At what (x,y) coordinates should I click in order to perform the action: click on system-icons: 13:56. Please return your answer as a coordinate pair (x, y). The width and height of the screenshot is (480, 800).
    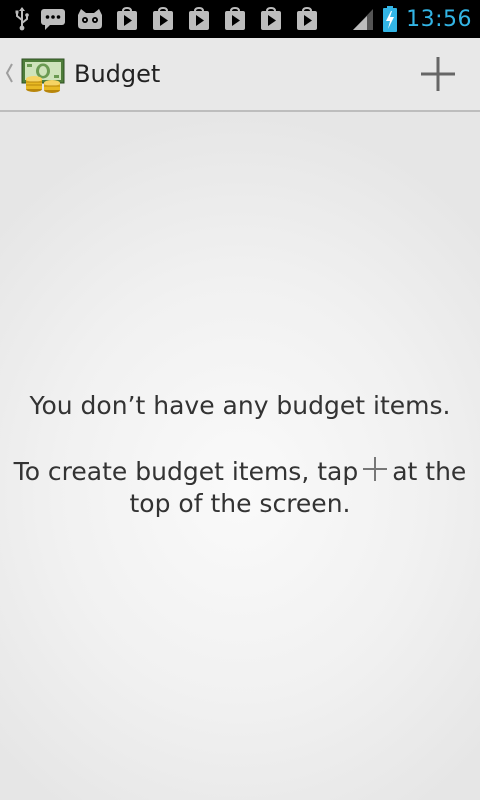
    Looking at the image, I should click on (412, 19).